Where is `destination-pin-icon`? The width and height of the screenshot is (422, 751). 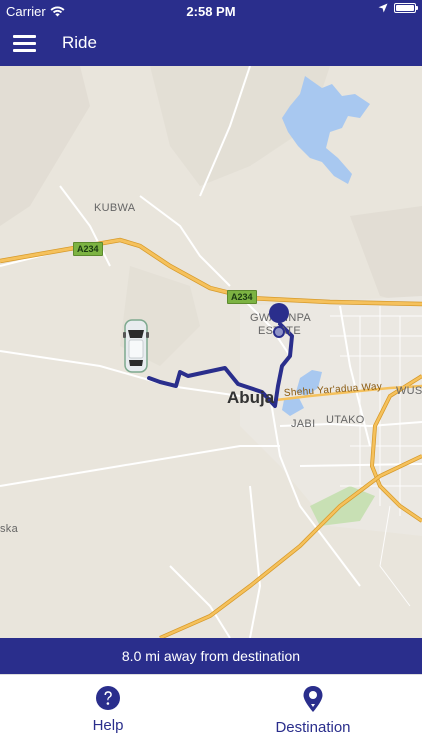 destination-pin-icon is located at coordinates (279, 321).